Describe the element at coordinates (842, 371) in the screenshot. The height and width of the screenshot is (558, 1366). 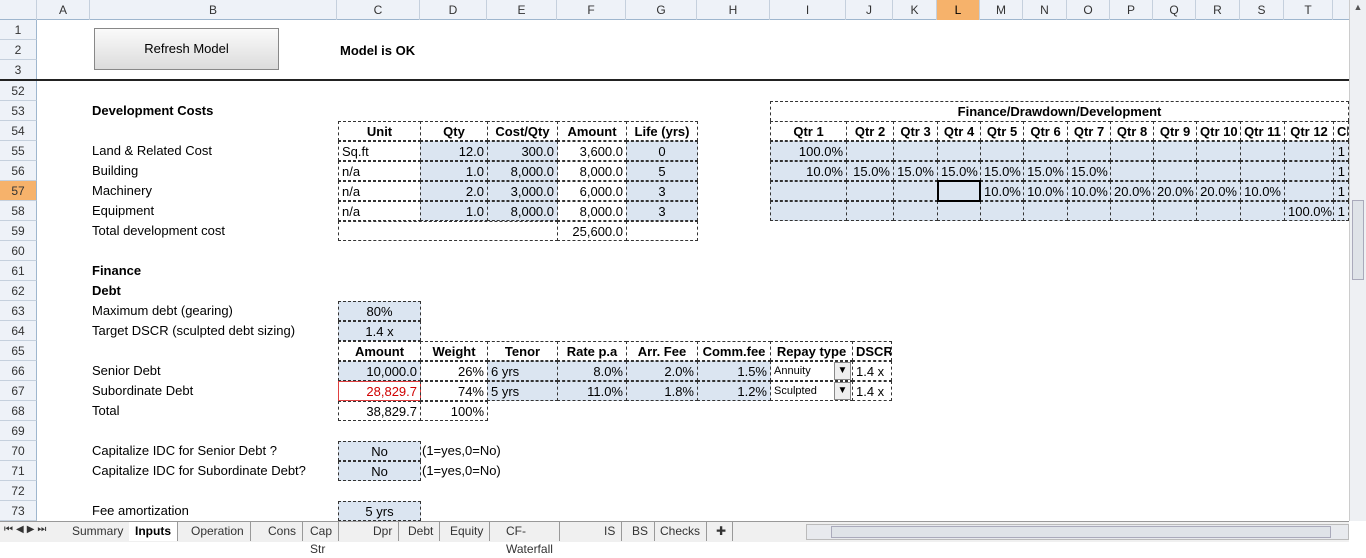
I see `dropdown-arrow-icon: ▼` at that location.